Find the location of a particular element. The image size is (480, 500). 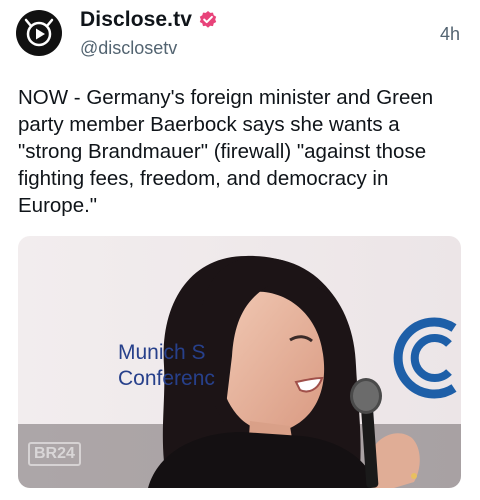

verified-badge-icon is located at coordinates (208, 19).